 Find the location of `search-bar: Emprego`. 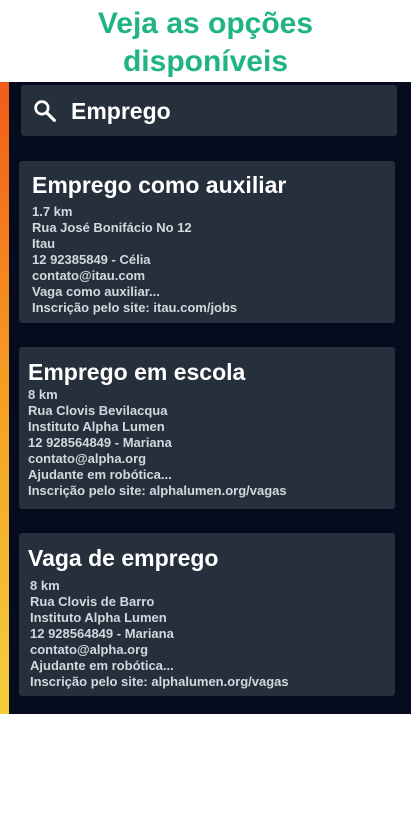

search-bar: Emprego is located at coordinates (209, 110).